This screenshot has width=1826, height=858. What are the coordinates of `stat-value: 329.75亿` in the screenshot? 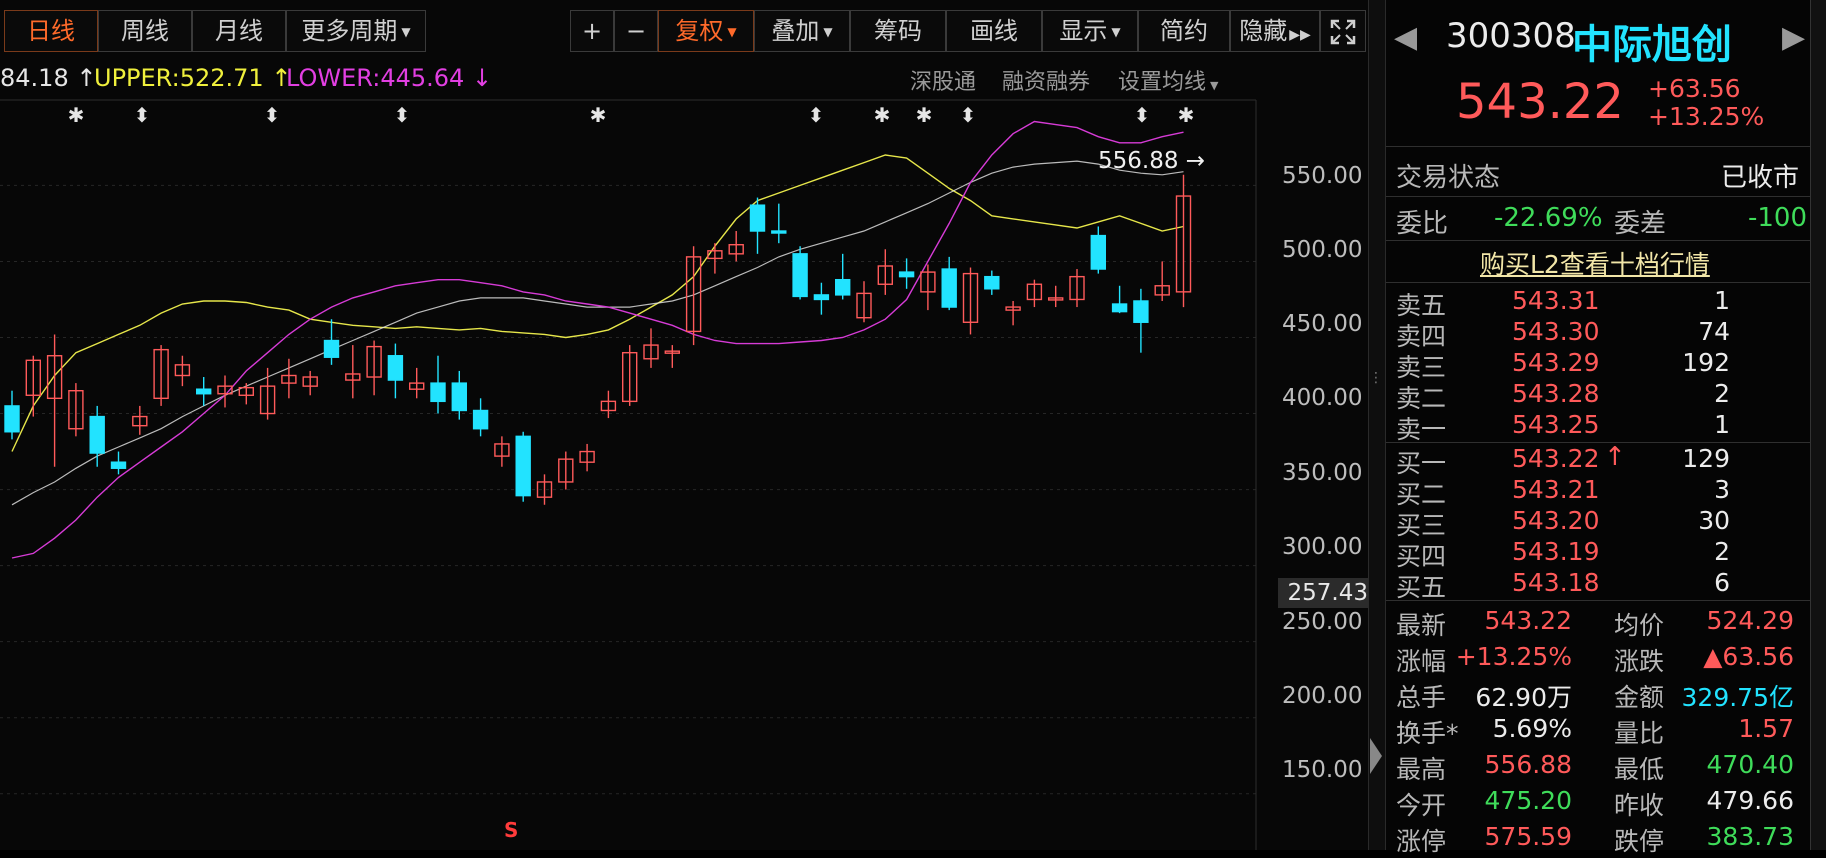 It's located at (1737, 697).